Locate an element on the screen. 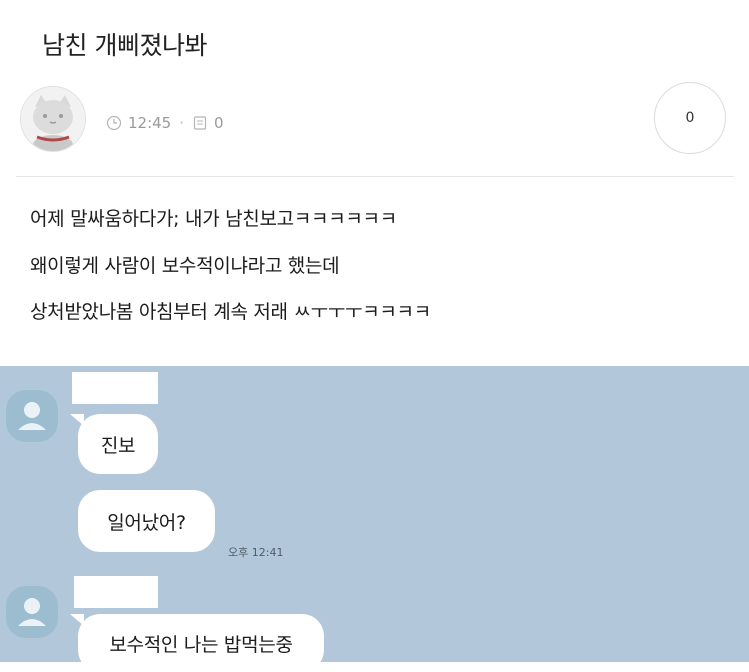 Image resolution: width=749 pixels, height=672 pixels. author-avatar is located at coordinates (53, 119).